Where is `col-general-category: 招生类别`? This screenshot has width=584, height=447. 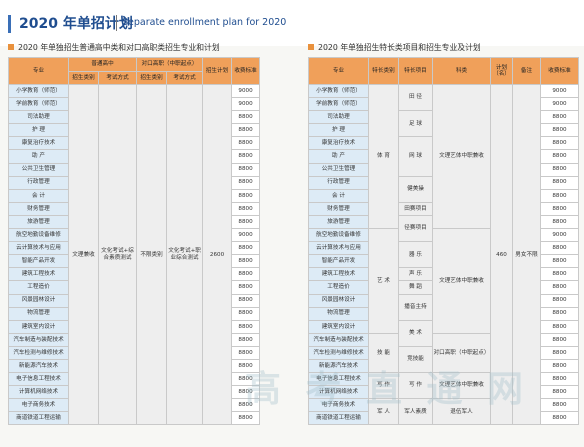 col-general-category: 招生类别 is located at coordinates (83, 78).